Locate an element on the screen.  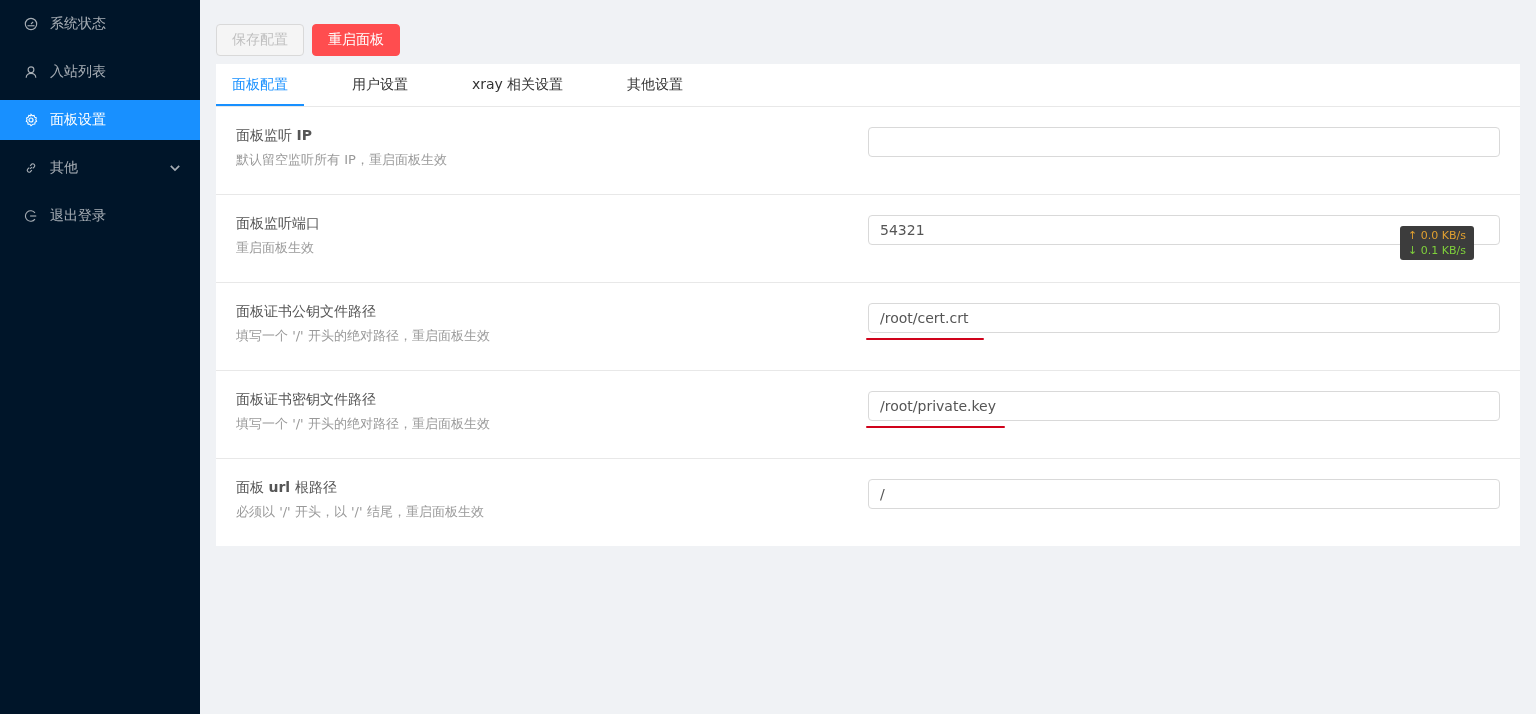
input-field is located at coordinates (1184, 142).